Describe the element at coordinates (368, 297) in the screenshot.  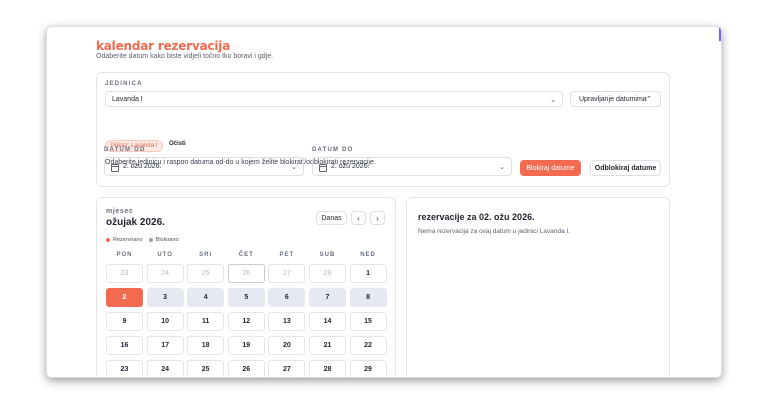
I see `calendar-day: 8` at that location.